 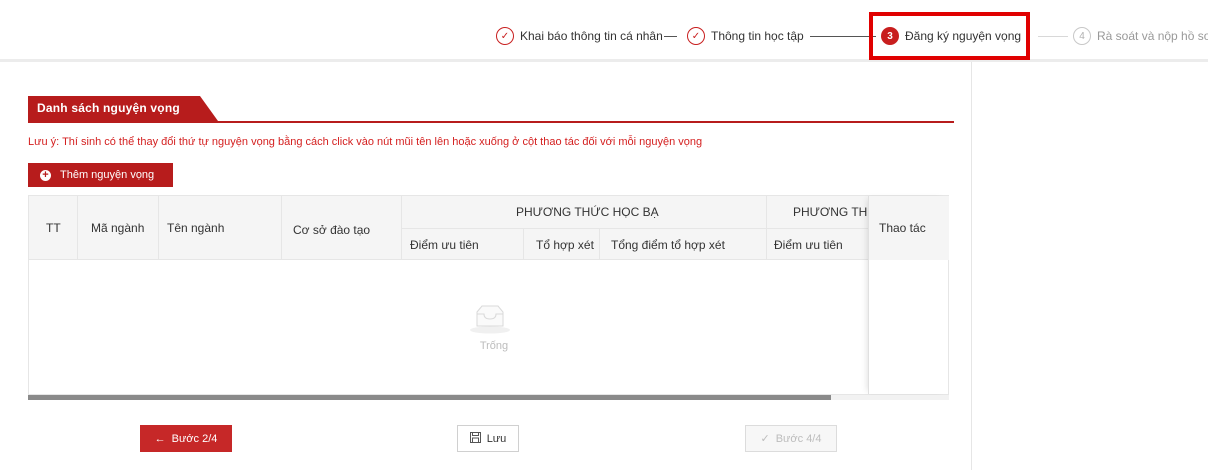 I want to click on empty-inbox-icon, so click(x=490, y=319).